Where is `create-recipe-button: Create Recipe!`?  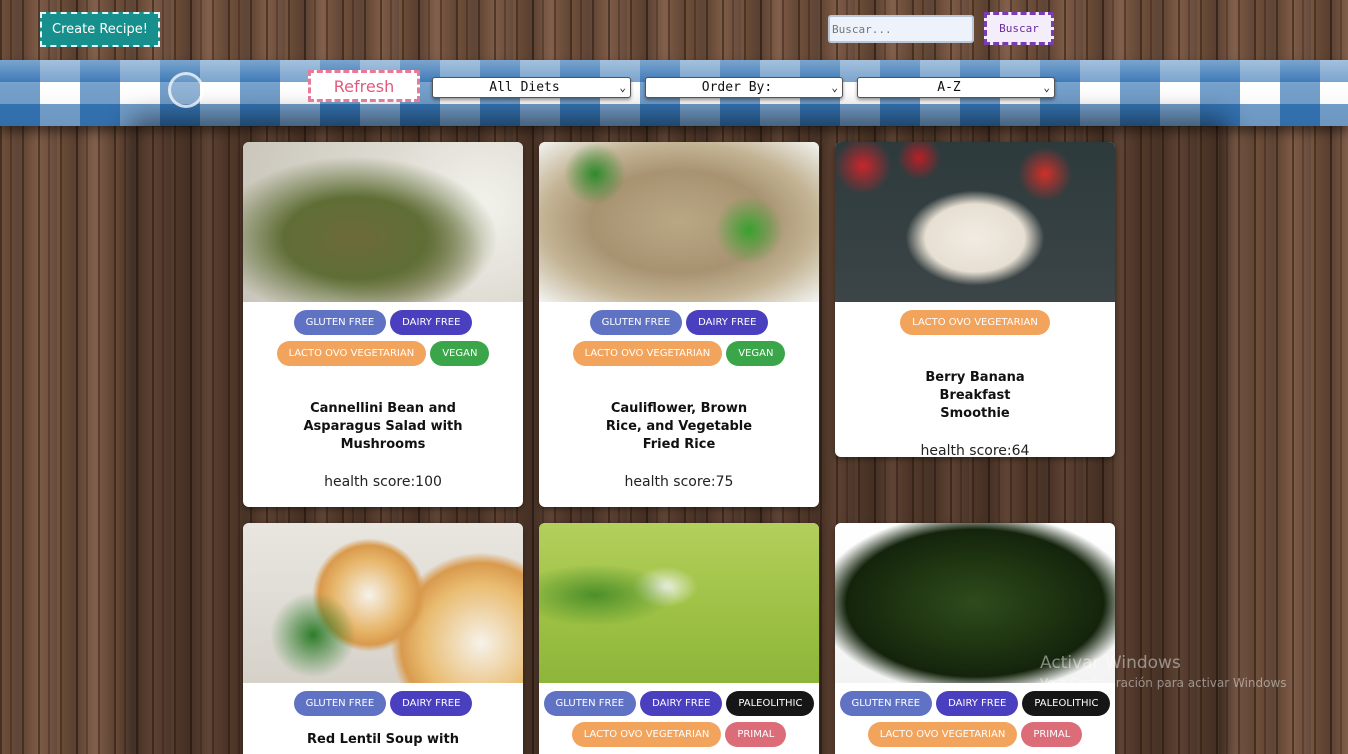 create-recipe-button: Create Recipe! is located at coordinates (100, 29).